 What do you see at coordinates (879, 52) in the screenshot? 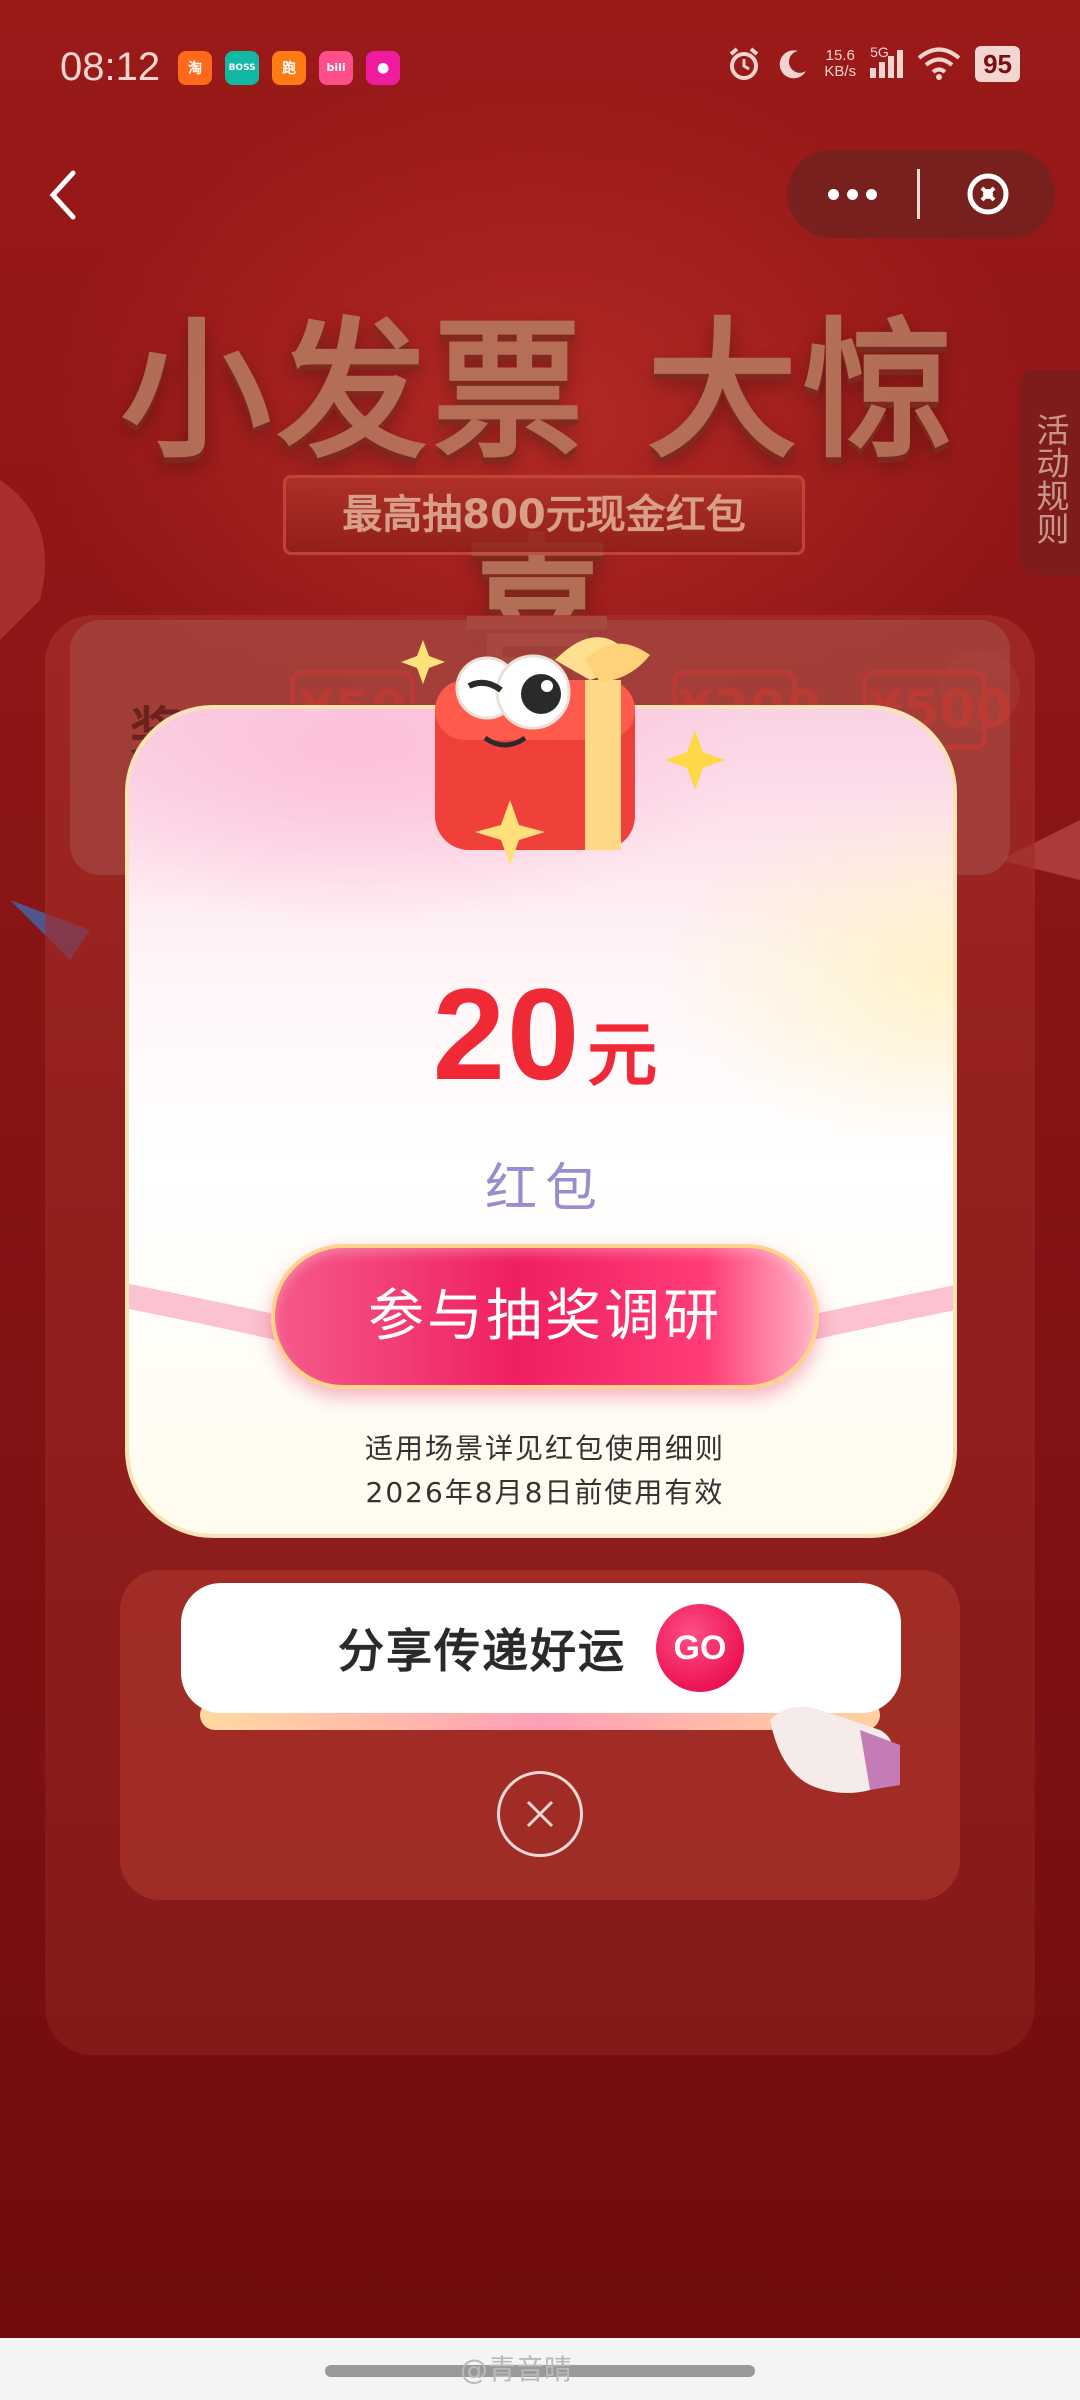
I see `signal-label: 5G` at bounding box center [879, 52].